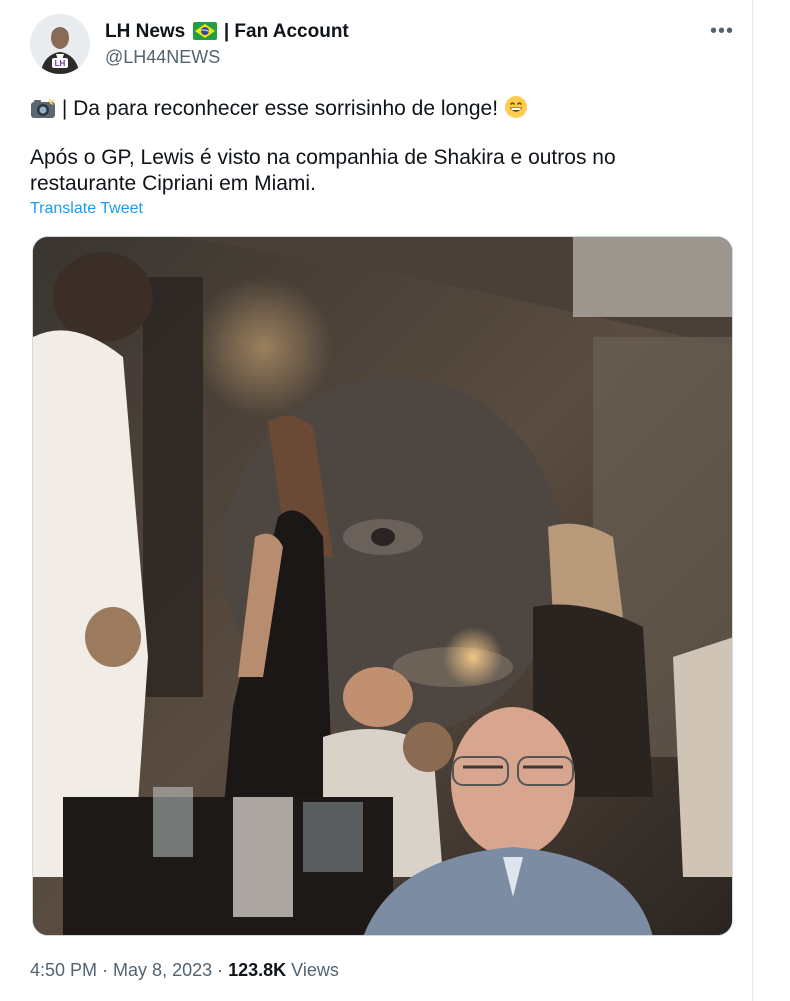  I want to click on tweet-time: 4:50 PM, so click(63, 970).